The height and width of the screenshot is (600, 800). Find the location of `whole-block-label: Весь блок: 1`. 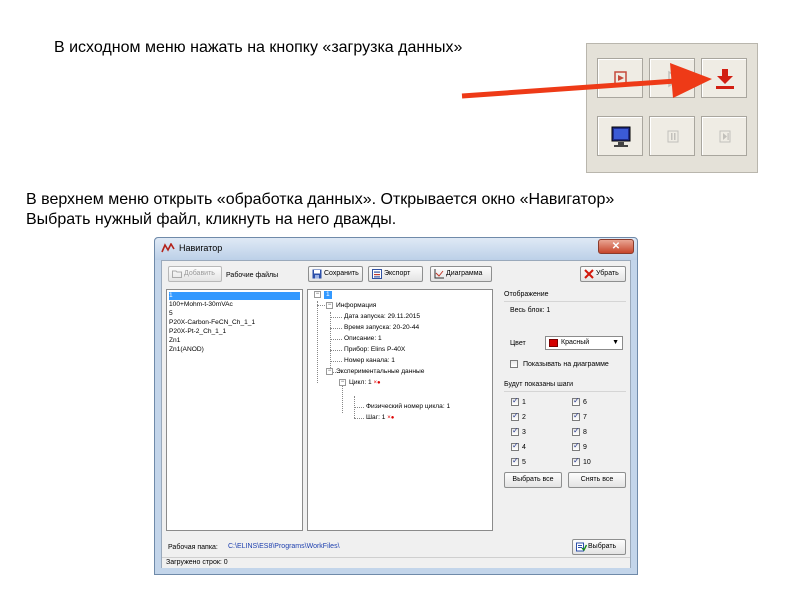

whole-block-label: Весь блок: 1 is located at coordinates (530, 310).